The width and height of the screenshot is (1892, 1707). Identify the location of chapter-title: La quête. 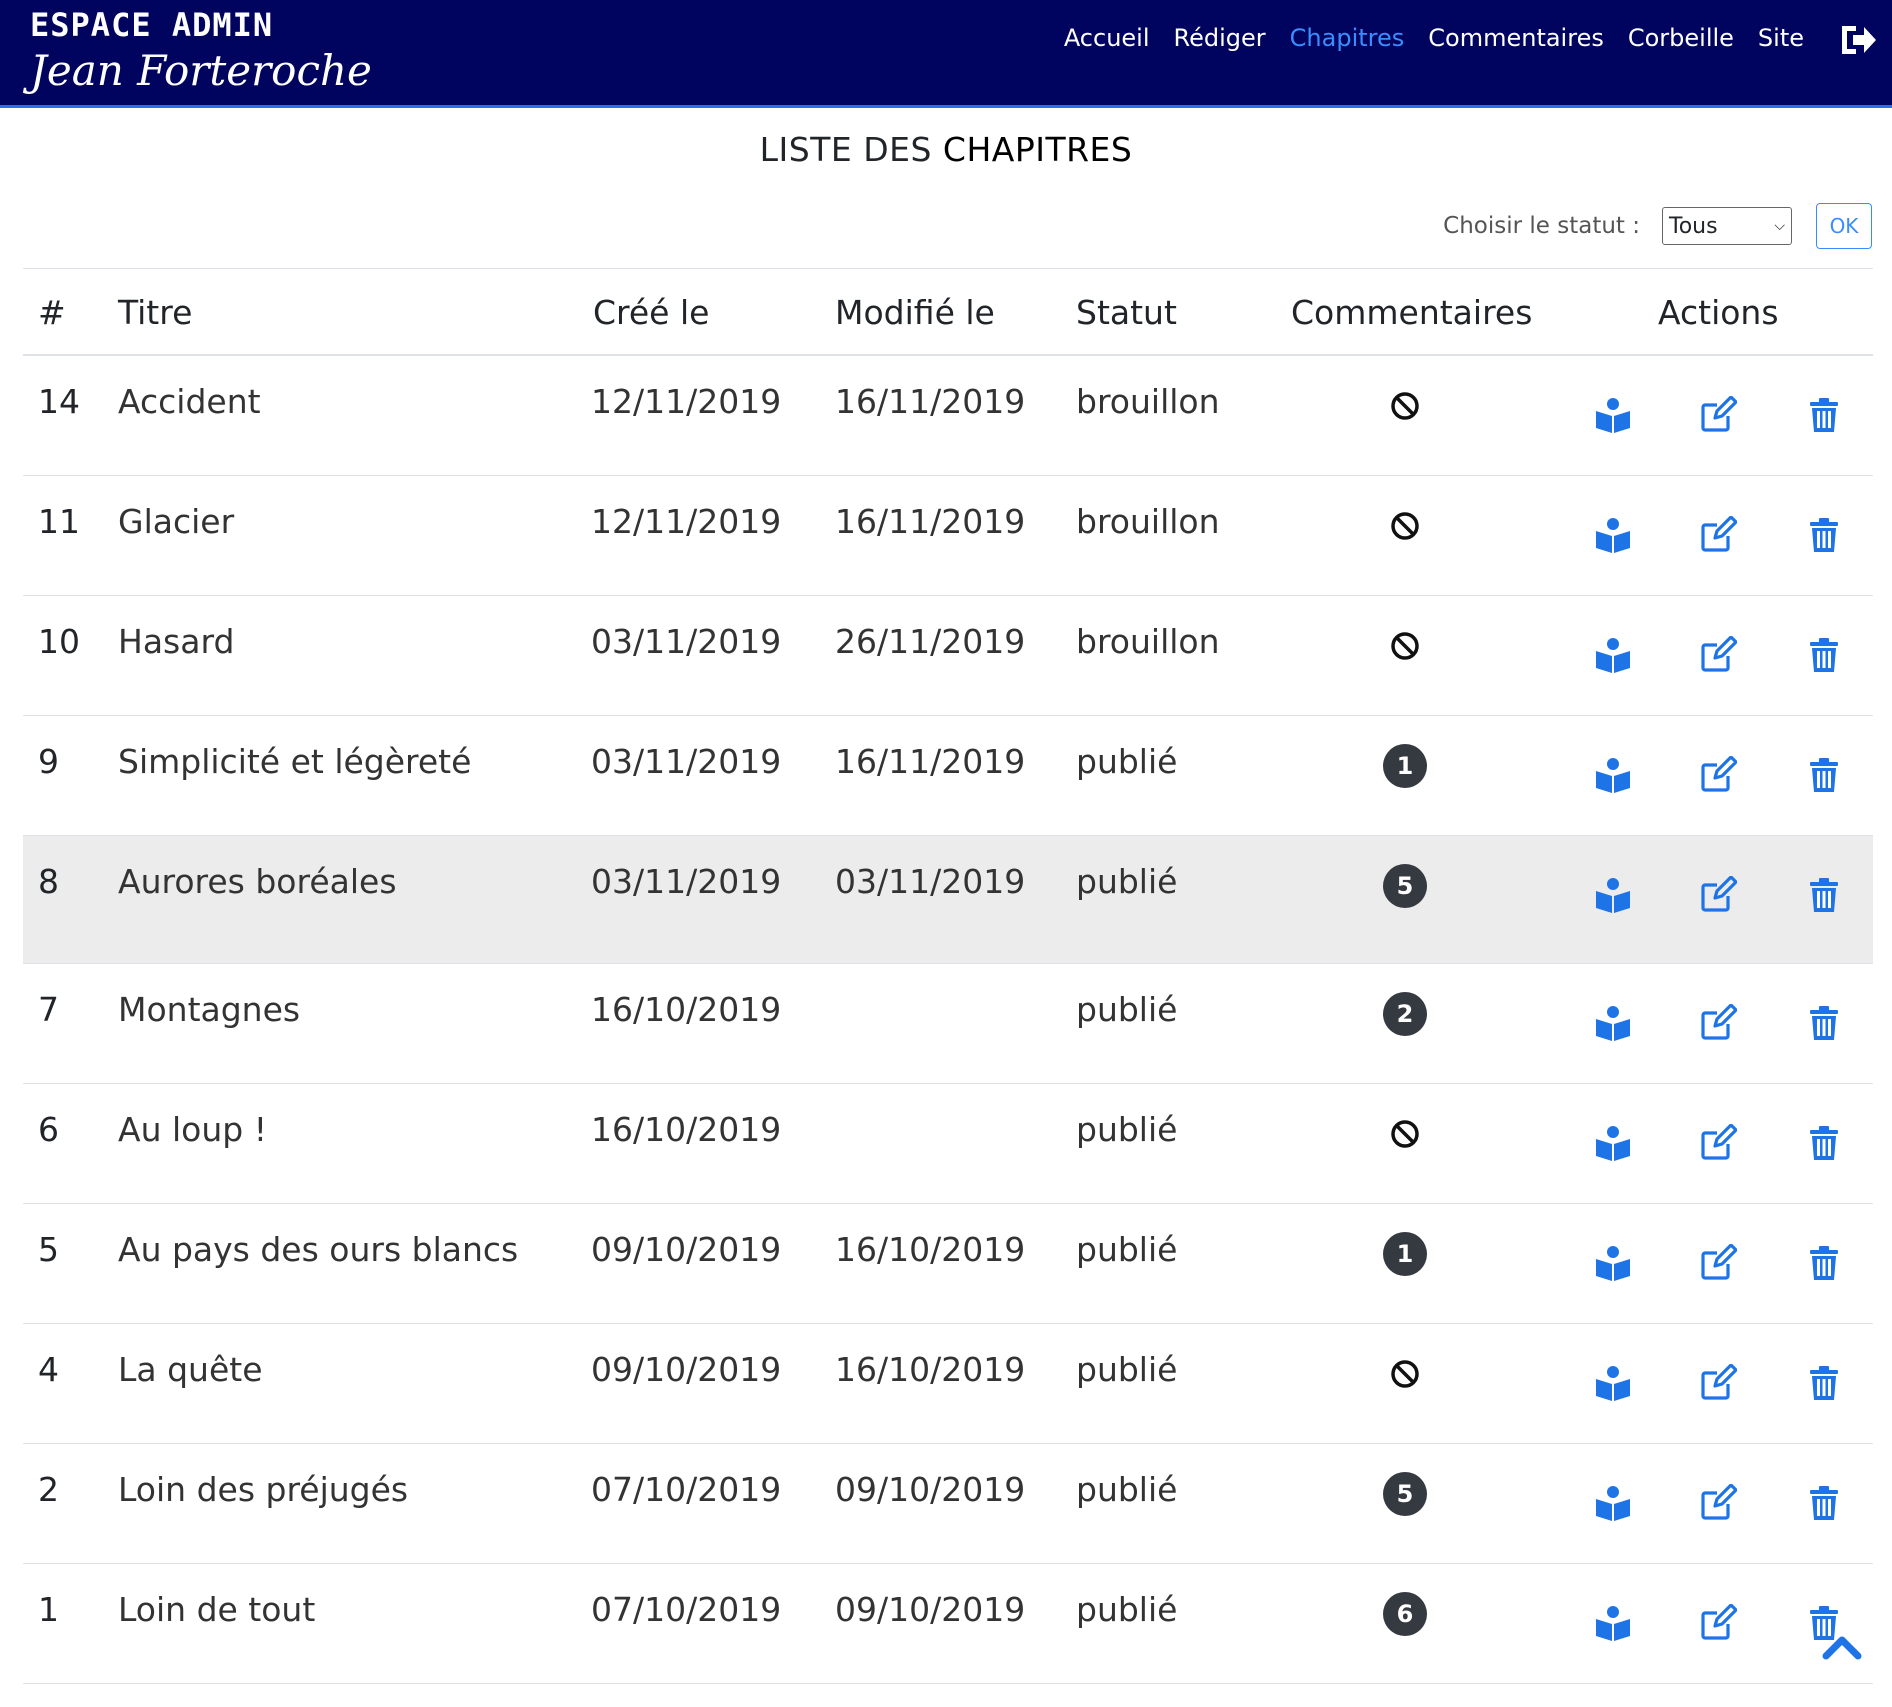
(190, 1369).